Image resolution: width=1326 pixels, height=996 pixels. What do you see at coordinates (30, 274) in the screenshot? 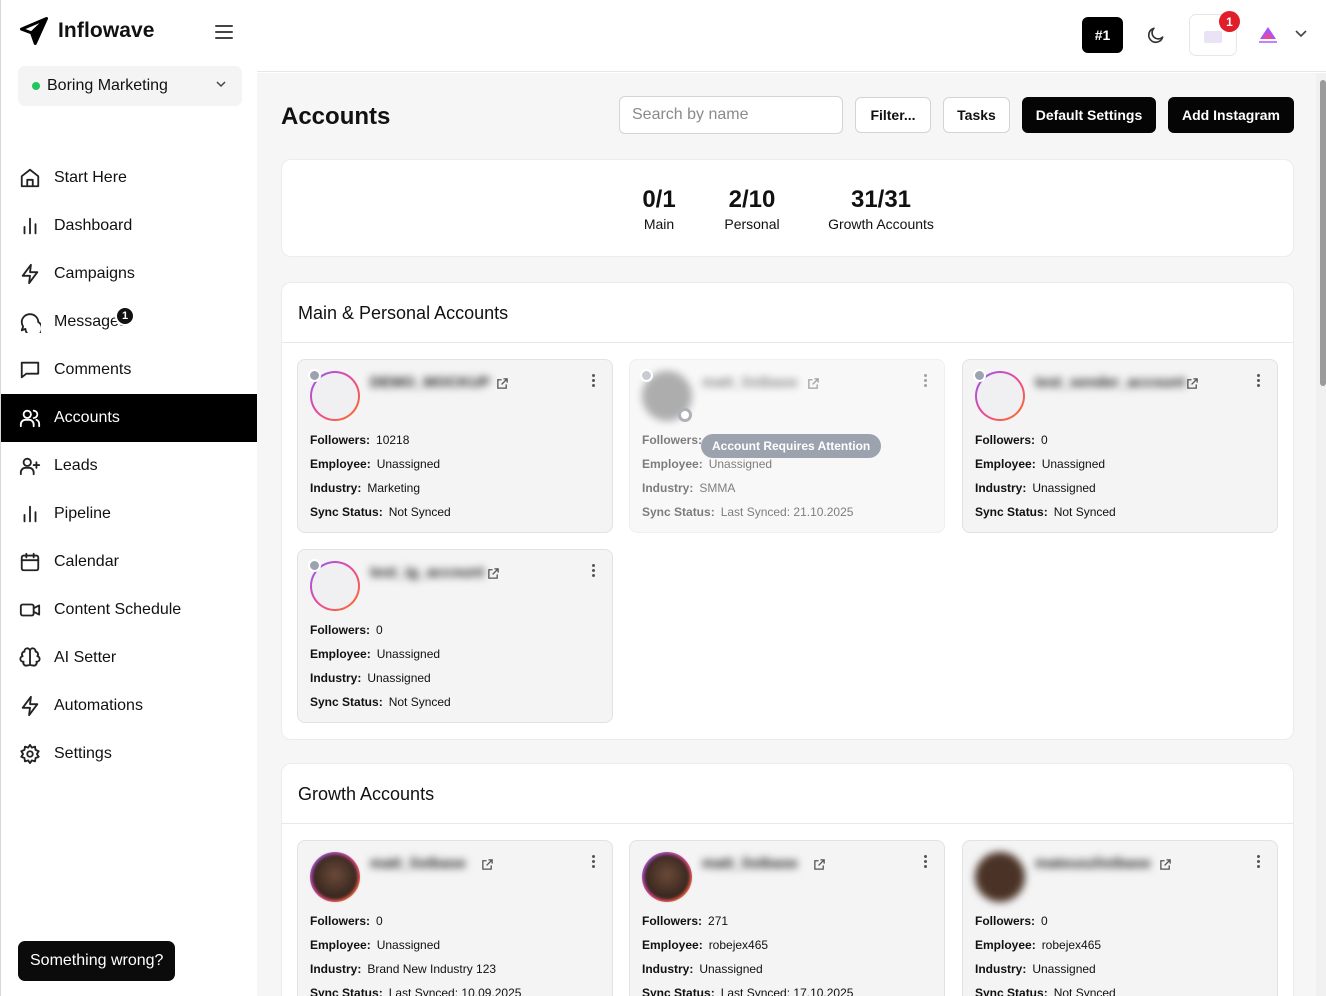
I see `lightning-icon` at bounding box center [30, 274].